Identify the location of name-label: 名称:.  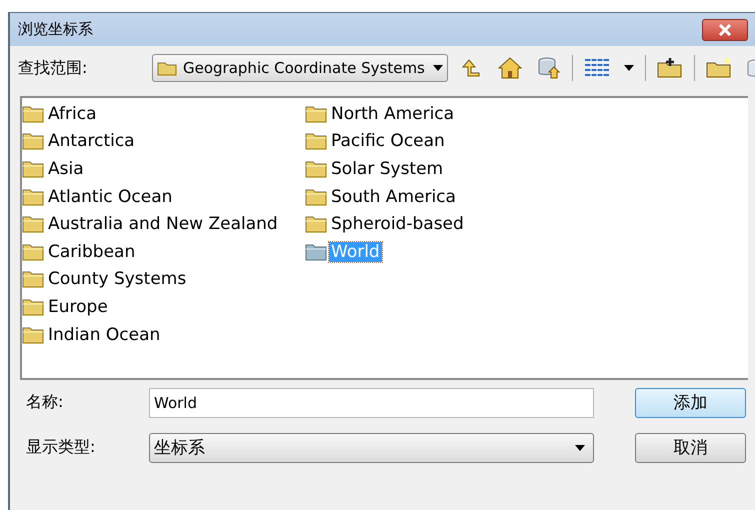
(44, 402).